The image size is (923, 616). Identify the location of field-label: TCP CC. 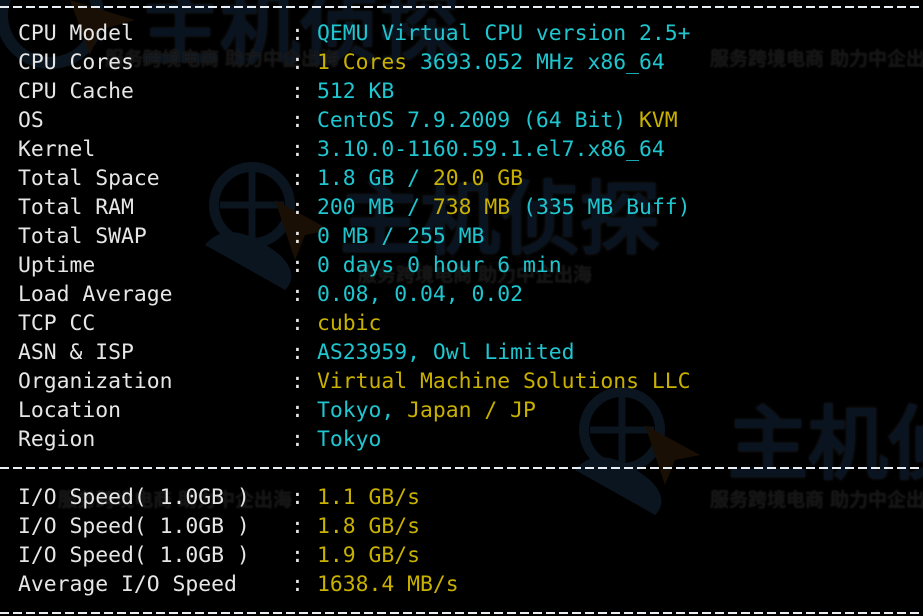
(57, 323).